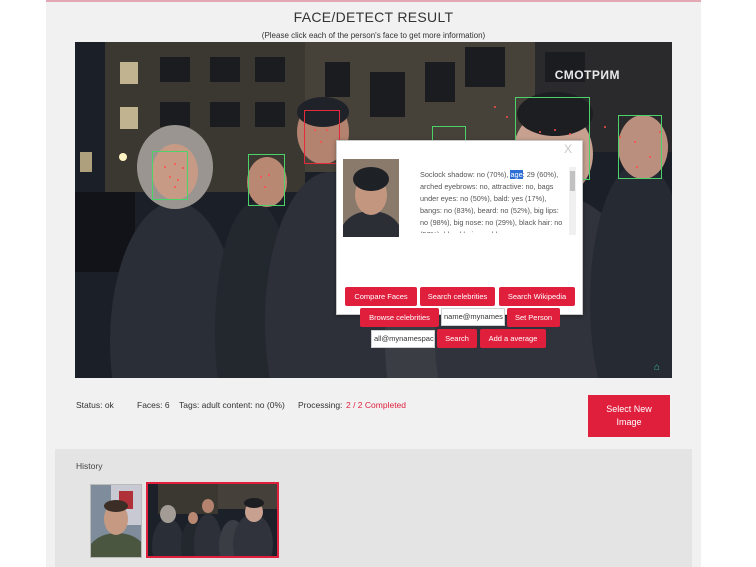  What do you see at coordinates (457, 296) in the screenshot?
I see `search-celebrities-button: Search celebrities` at bounding box center [457, 296].